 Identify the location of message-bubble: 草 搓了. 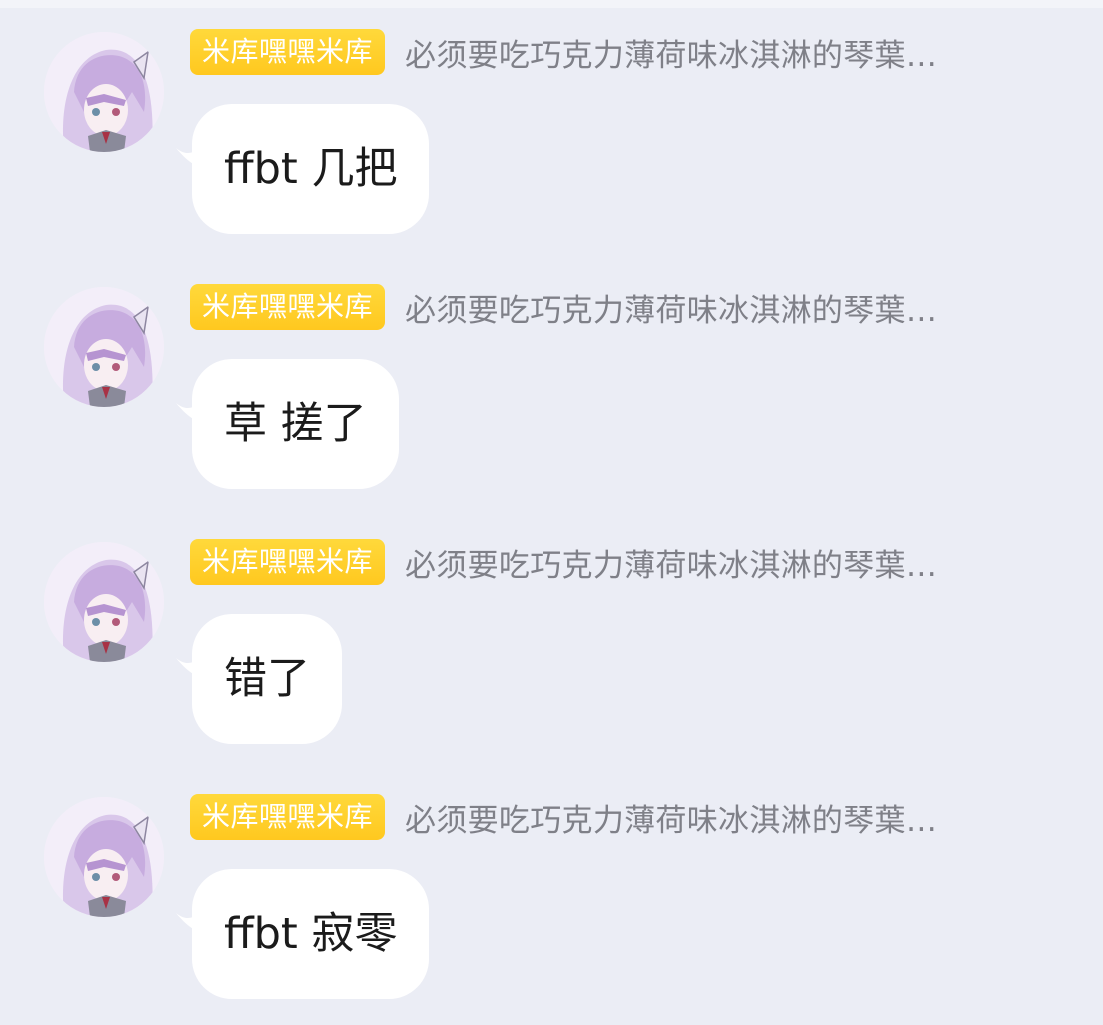
(295, 424).